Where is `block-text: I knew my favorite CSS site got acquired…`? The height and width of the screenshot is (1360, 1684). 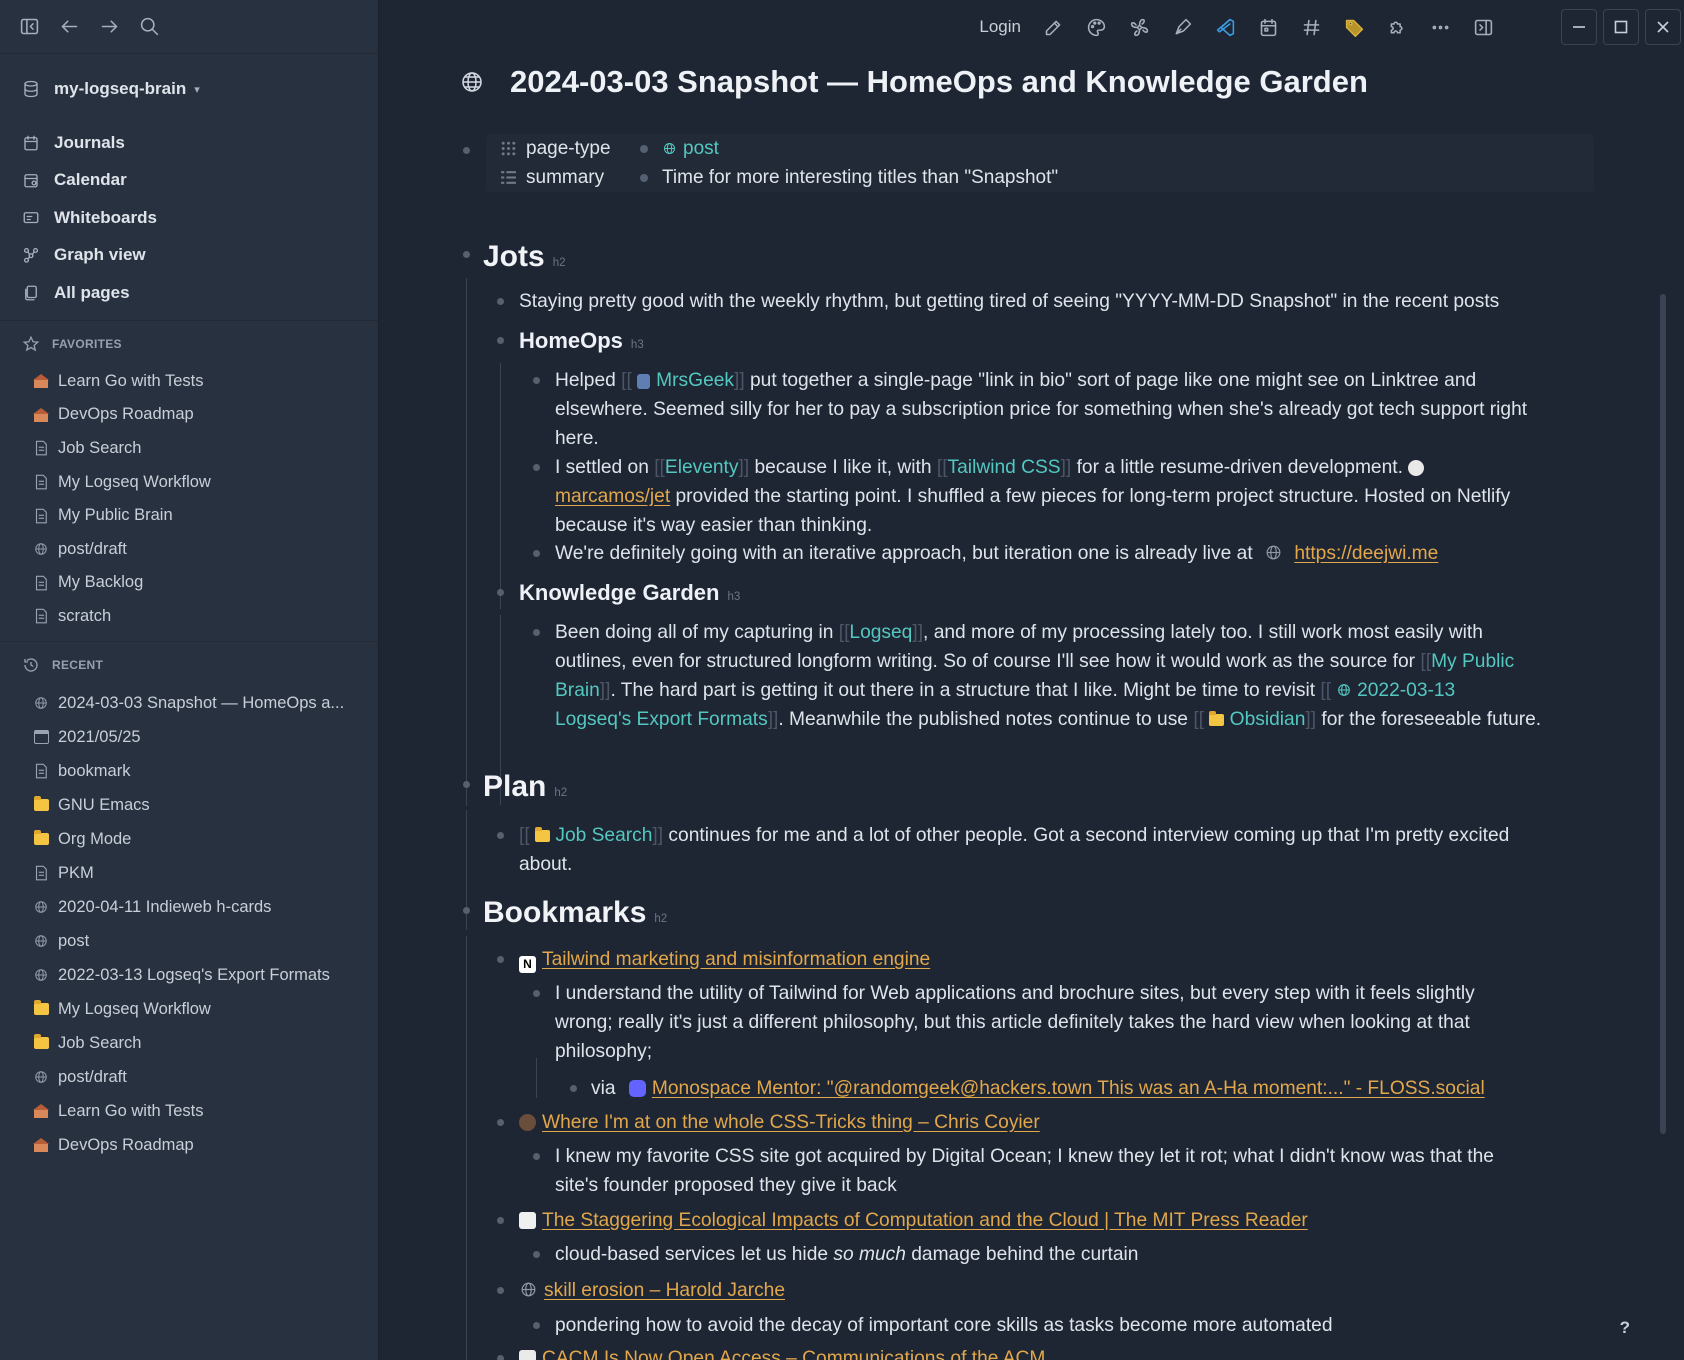 block-text: I knew my favorite CSS site got acquired… is located at coordinates (1095, 1171).